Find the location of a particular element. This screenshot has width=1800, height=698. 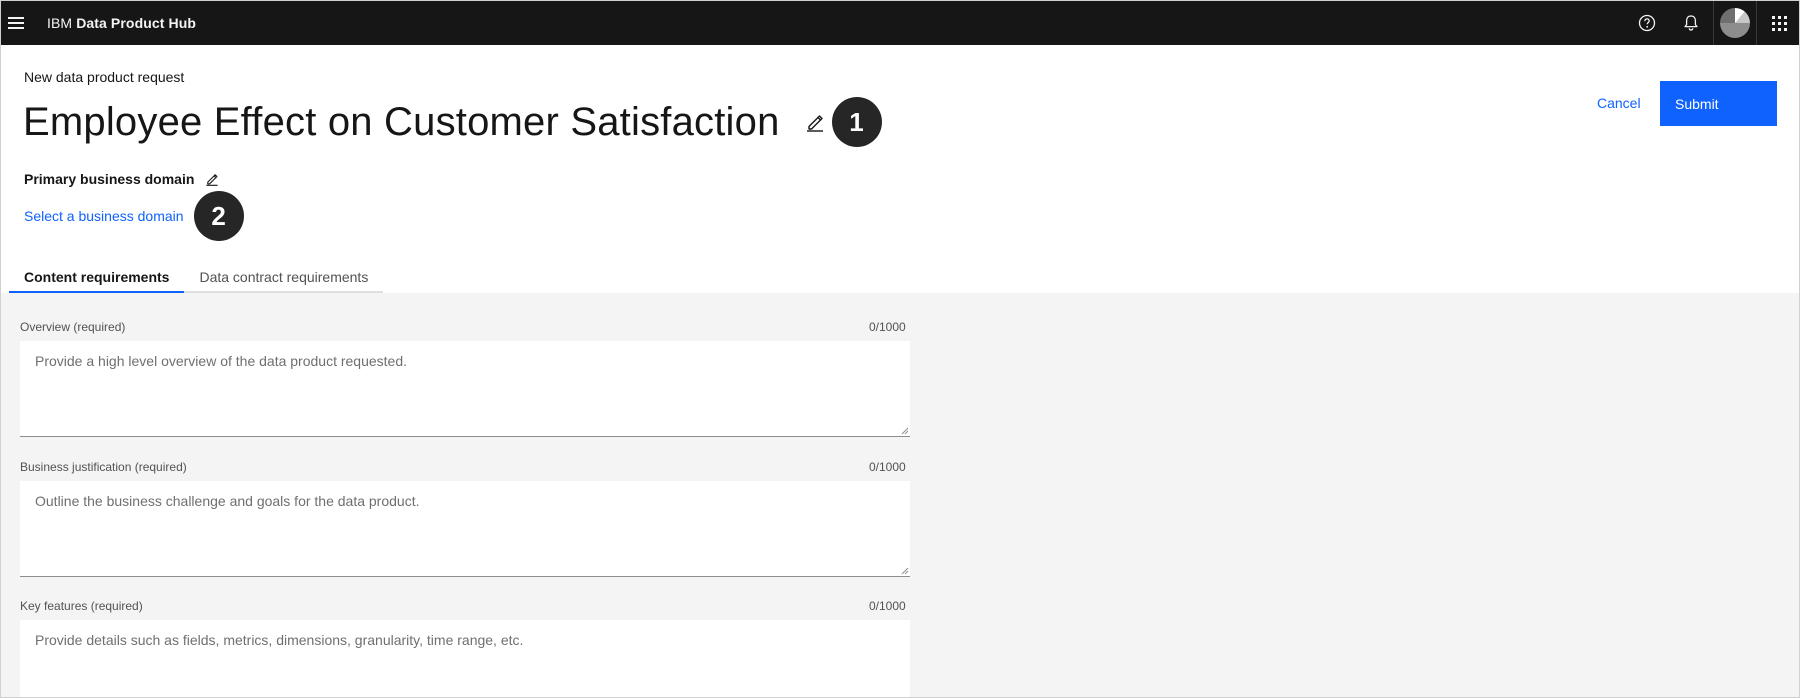

menu-icon is located at coordinates (16, 23).